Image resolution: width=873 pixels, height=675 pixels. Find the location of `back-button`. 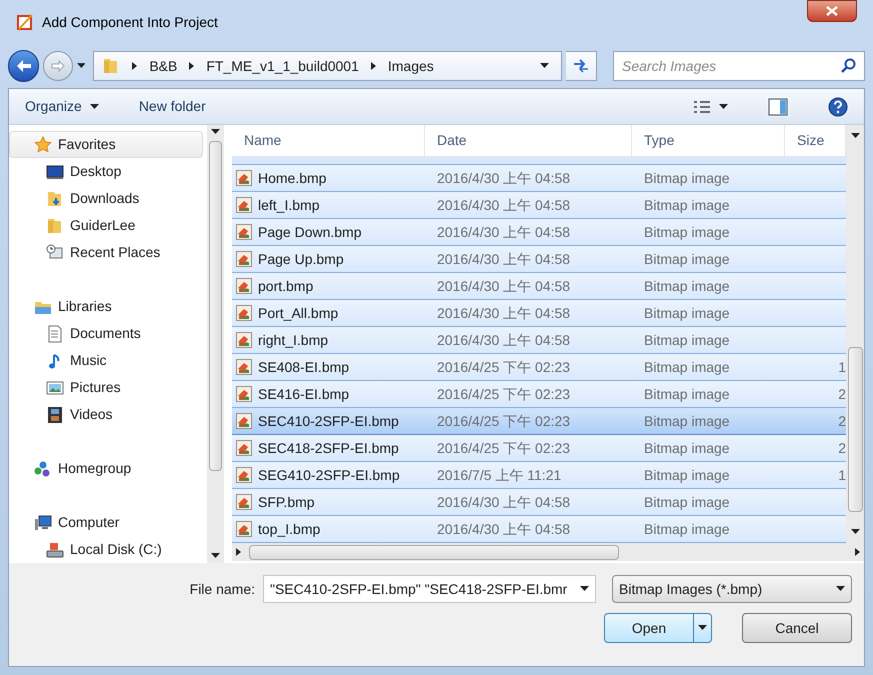

back-button is located at coordinates (24, 66).